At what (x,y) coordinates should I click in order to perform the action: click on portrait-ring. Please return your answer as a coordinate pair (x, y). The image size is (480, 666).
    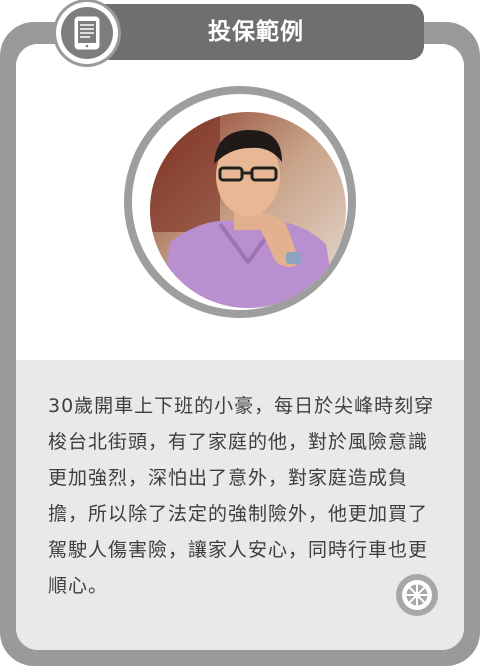
    Looking at the image, I should click on (240, 202).